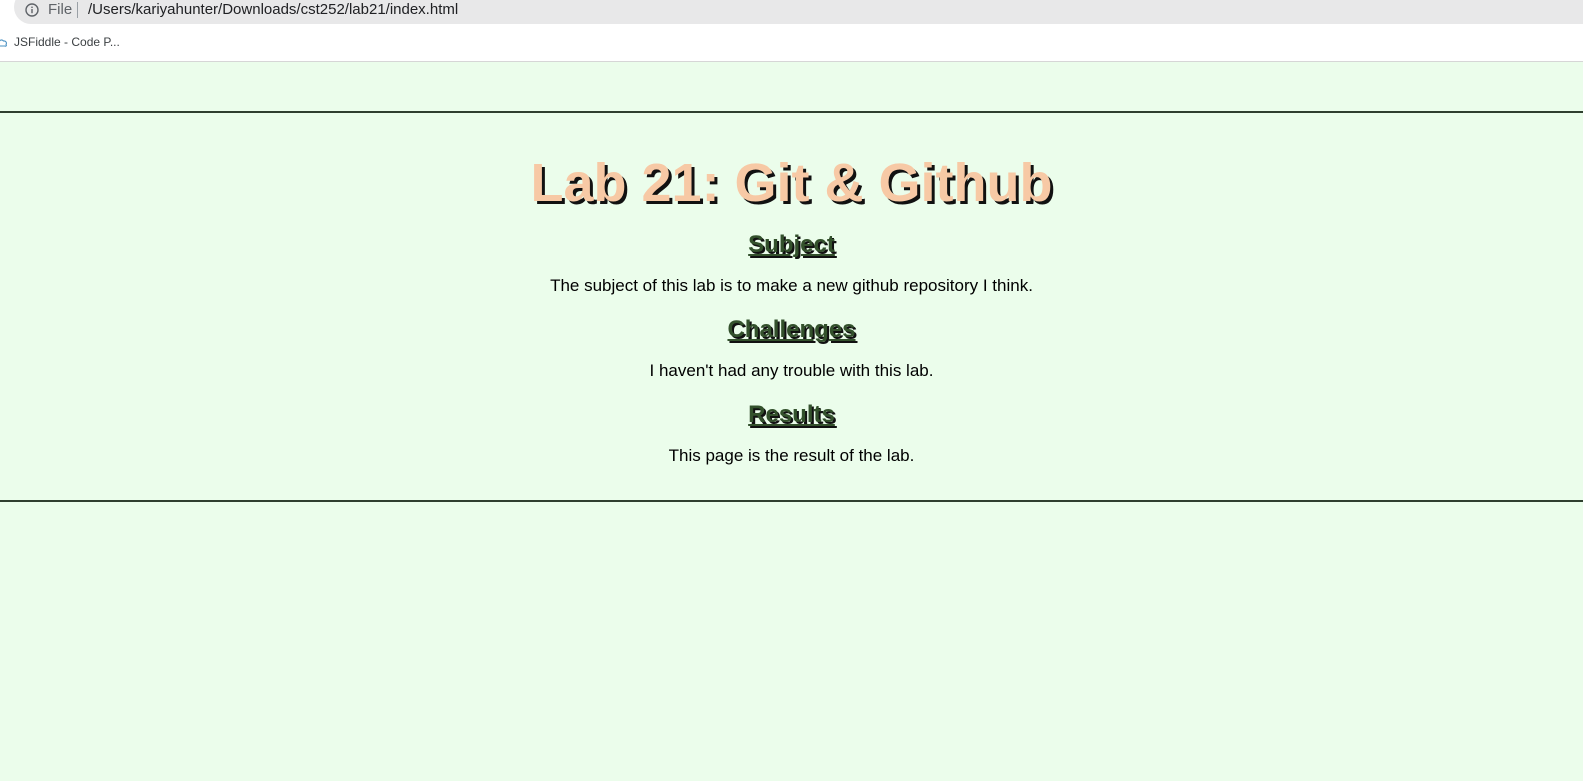 This screenshot has width=1583, height=781. What do you see at coordinates (791, 370) in the screenshot?
I see `text-challenges: I haven't had any trouble with this lab.` at bounding box center [791, 370].